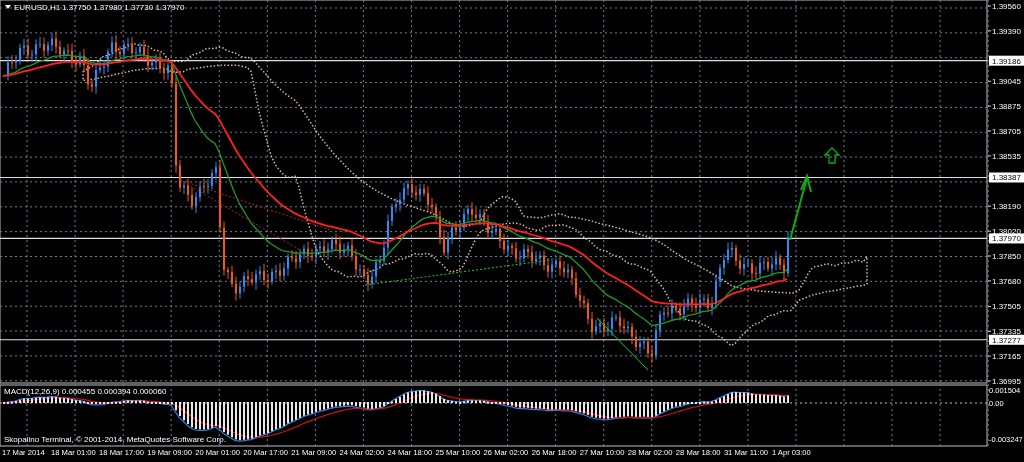  What do you see at coordinates (37, 7) in the screenshot?
I see `symbol-label: EURUSD,H1` at bounding box center [37, 7].